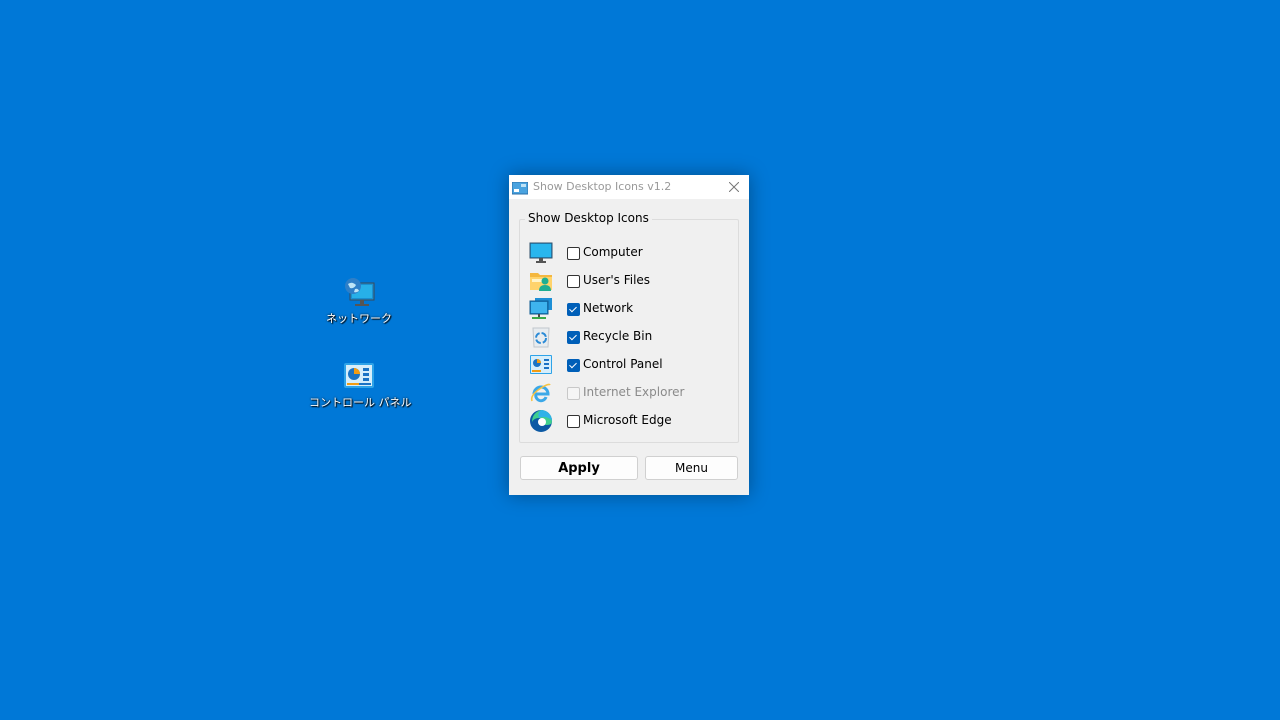 This screenshot has height=720, width=1280. Describe the element at coordinates (579, 468) in the screenshot. I see `apply-button: Apply` at that location.